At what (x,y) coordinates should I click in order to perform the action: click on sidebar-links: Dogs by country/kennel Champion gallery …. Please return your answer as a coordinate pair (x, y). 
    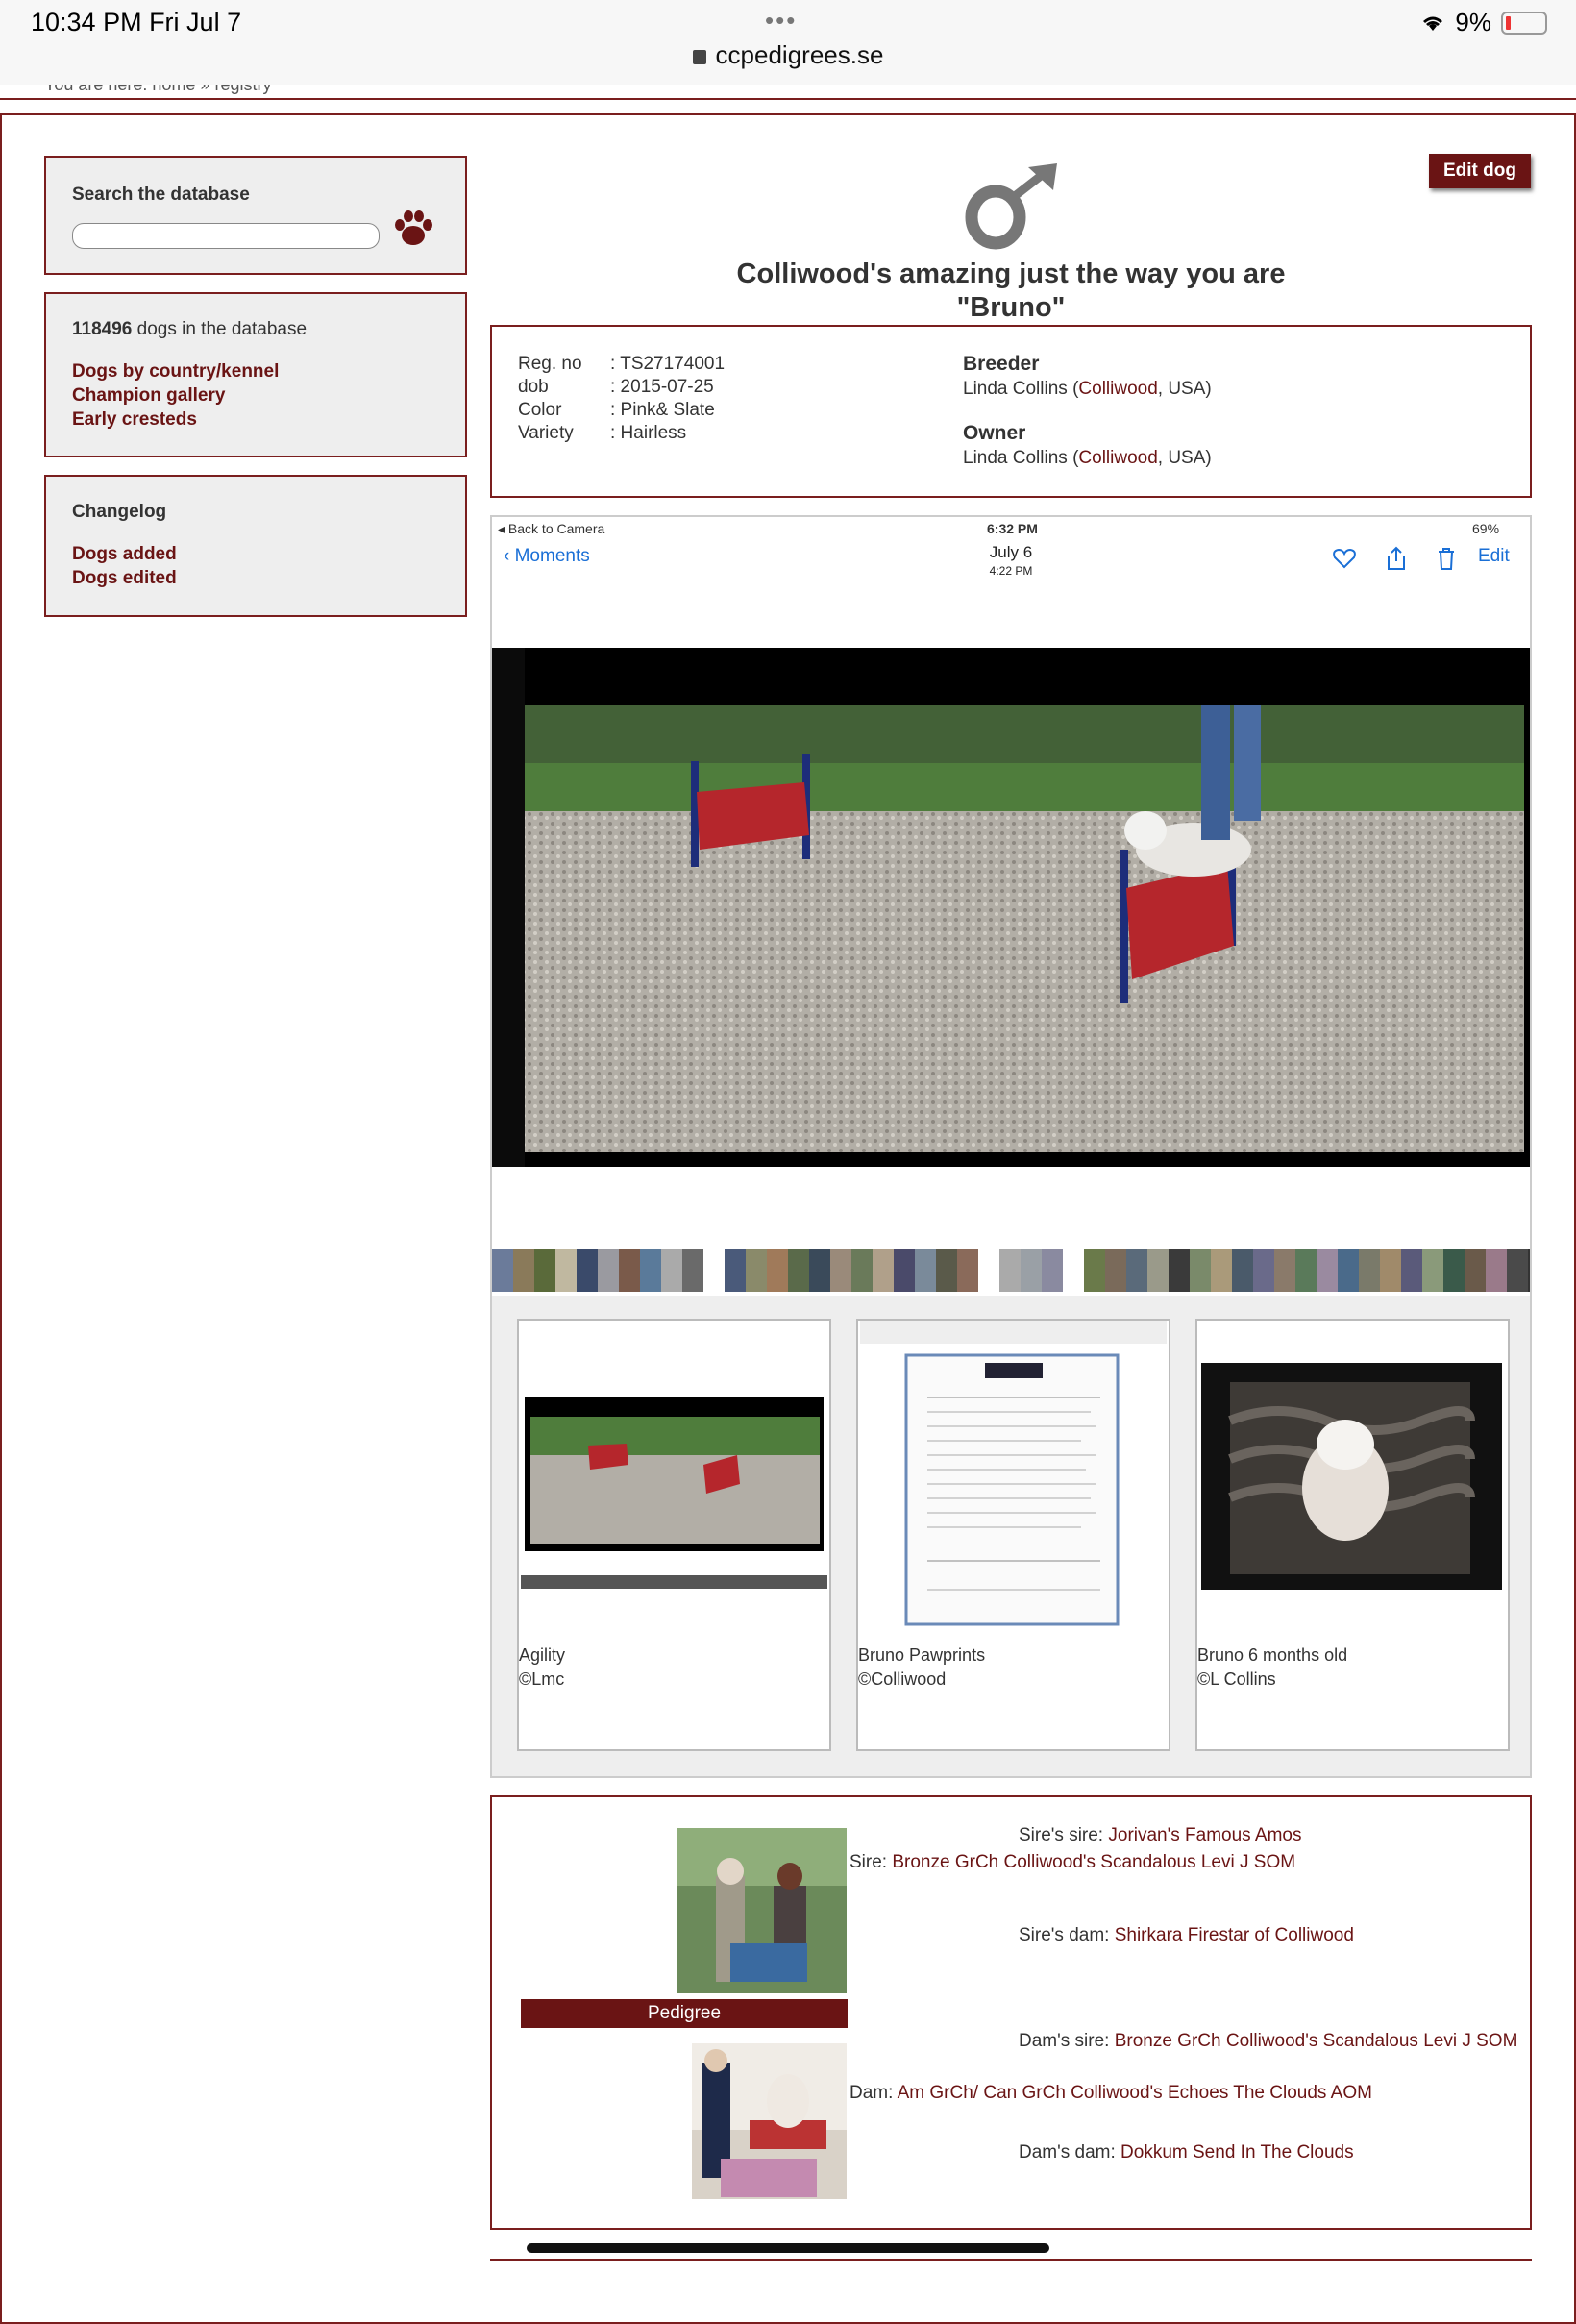
    Looking at the image, I should click on (175, 395).